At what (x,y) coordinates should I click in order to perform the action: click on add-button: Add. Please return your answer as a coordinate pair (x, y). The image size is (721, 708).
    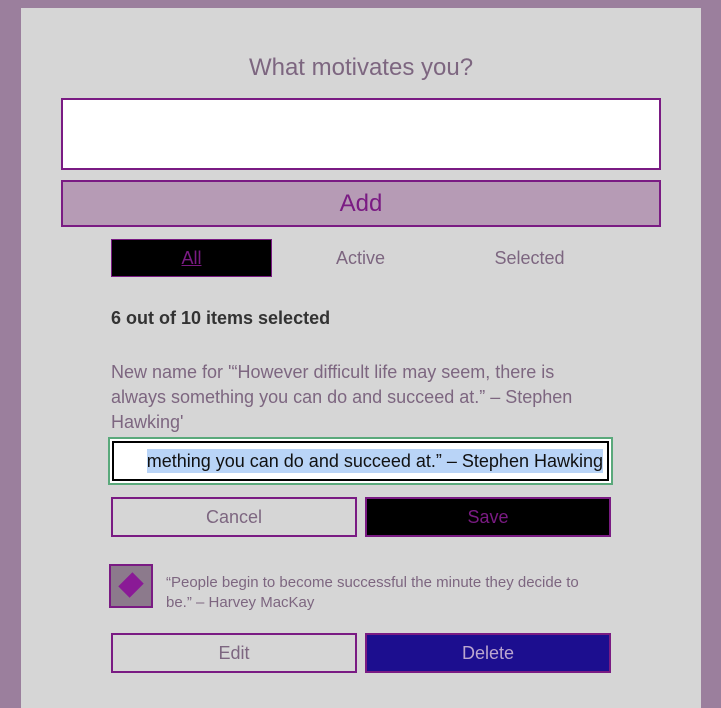
    Looking at the image, I should click on (361, 203).